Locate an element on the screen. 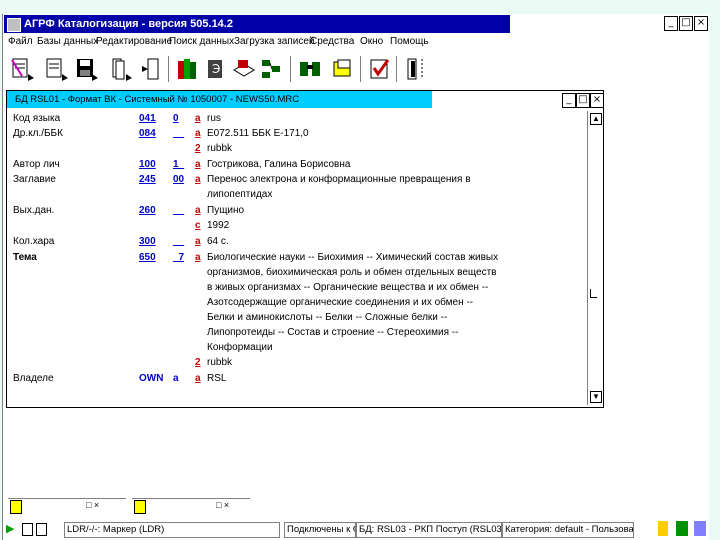  field-tag: 245 is located at coordinates (147, 179).